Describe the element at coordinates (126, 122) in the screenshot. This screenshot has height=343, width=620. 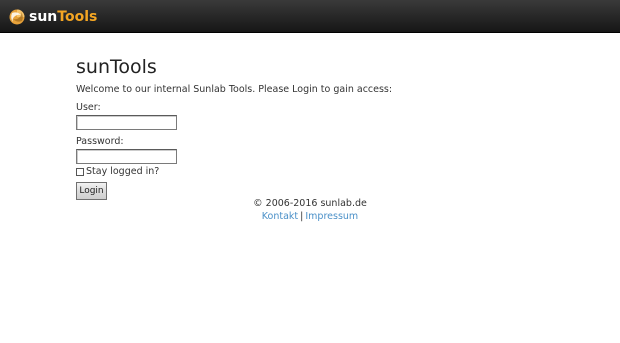
I see `user-input` at that location.